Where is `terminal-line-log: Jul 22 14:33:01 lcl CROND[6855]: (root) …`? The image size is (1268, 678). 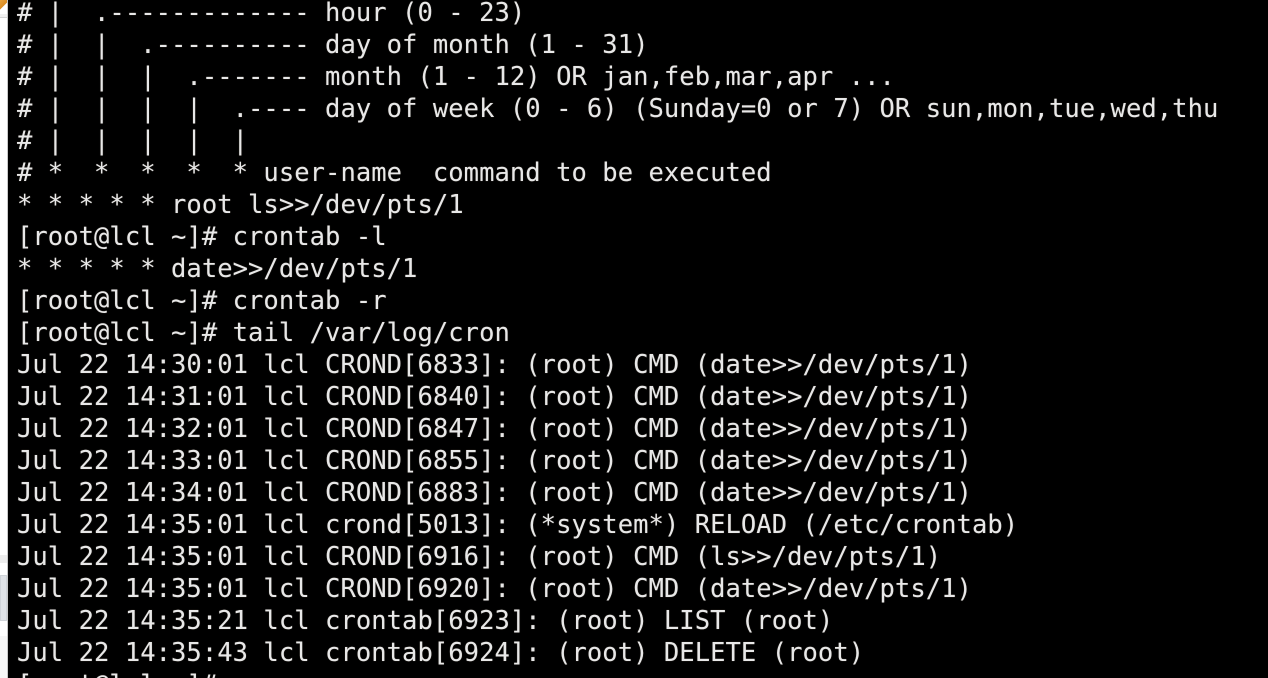 terminal-line-log: Jul 22 14:33:01 lcl CROND[6855]: (root) … is located at coordinates (494, 461).